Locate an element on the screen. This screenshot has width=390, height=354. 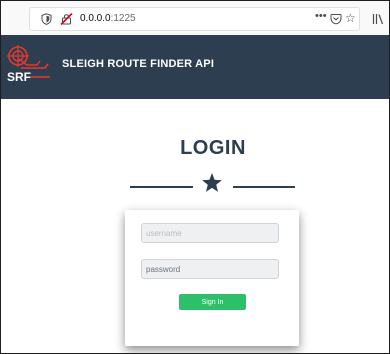
address-bar: 0.0.0.0:1225 ••• ☆ is located at coordinates (194, 19).